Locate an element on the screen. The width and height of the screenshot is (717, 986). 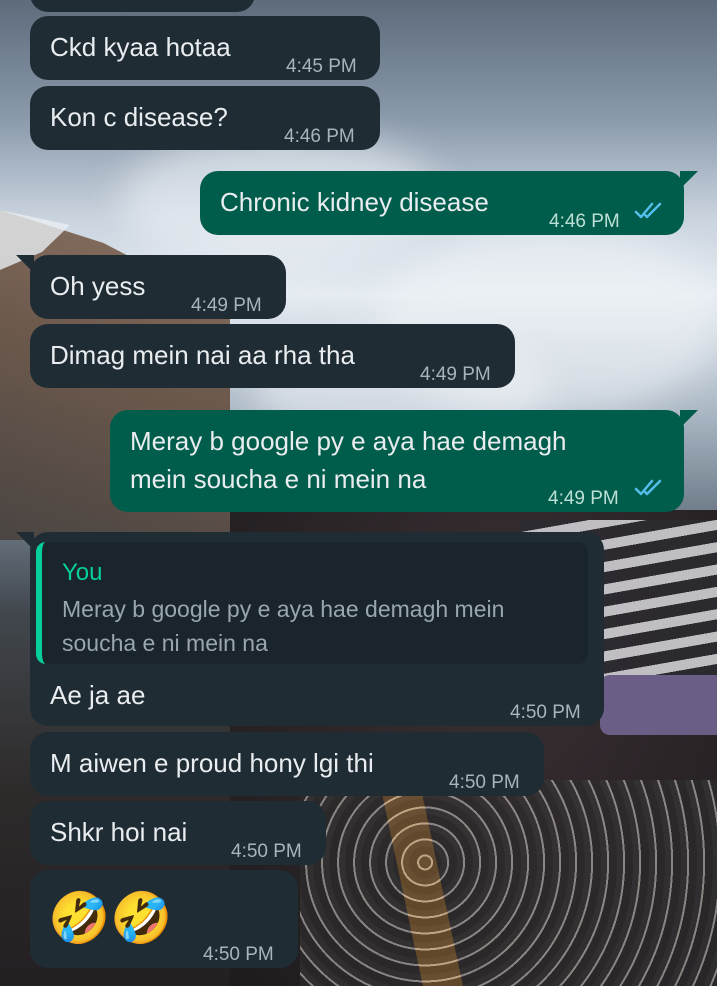
message-text: Shkr hoi nai is located at coordinates (119, 832).